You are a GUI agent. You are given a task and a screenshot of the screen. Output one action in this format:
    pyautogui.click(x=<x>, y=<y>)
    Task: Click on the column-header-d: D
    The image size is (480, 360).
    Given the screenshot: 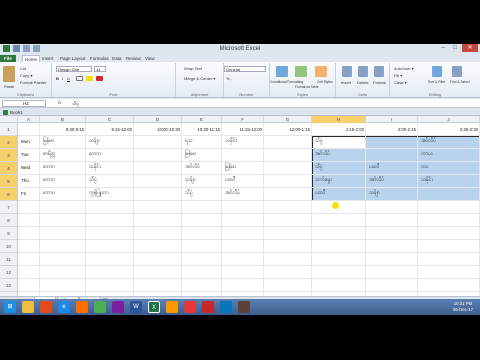 What is the action you would take?
    pyautogui.click(x=158, y=119)
    